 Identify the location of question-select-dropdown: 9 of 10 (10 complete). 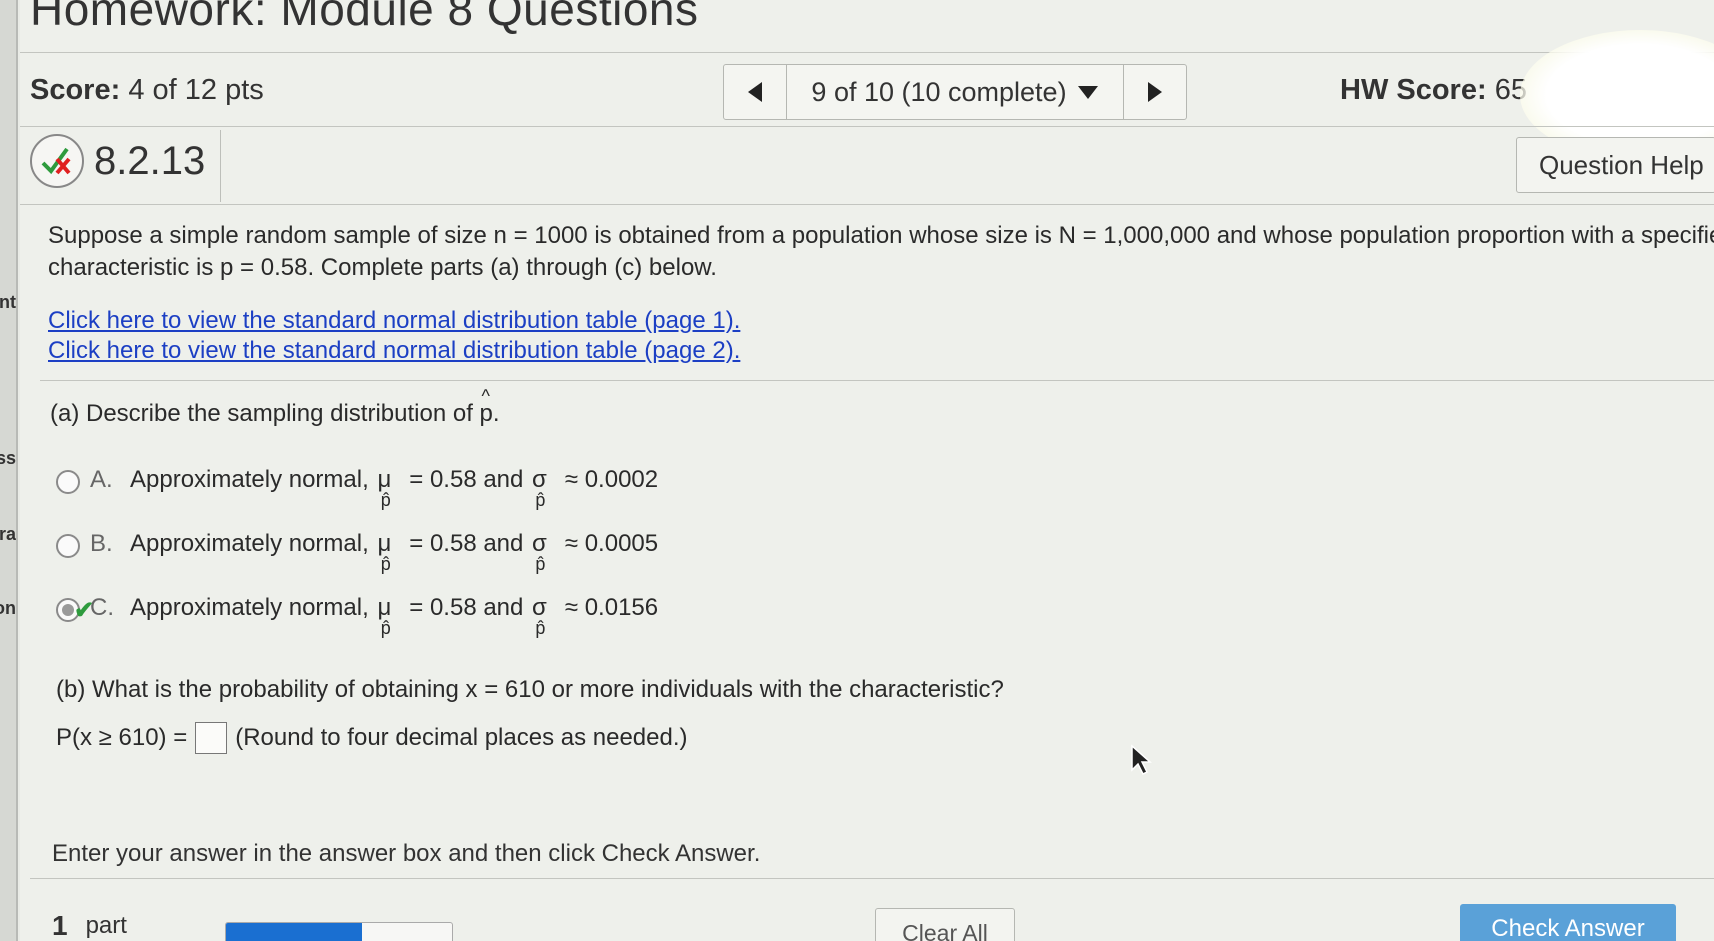
(955, 92).